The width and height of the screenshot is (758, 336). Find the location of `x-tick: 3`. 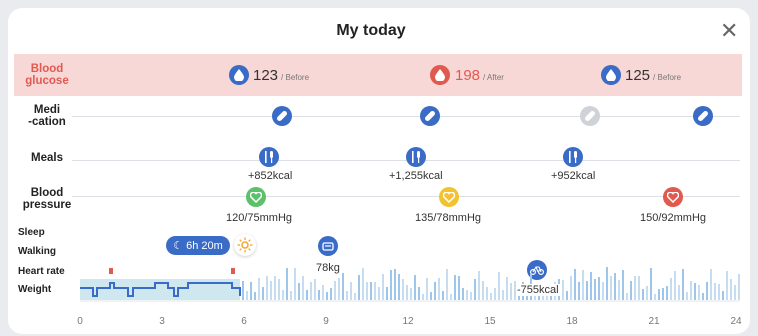

x-tick: 3 is located at coordinates (162, 321).